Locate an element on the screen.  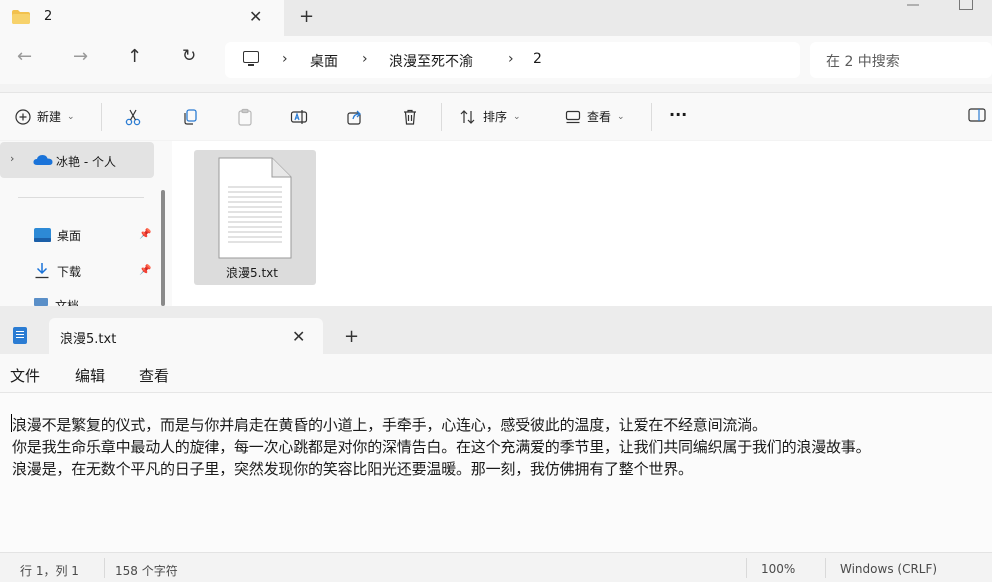
menu-file: 文件 is located at coordinates (25, 375).